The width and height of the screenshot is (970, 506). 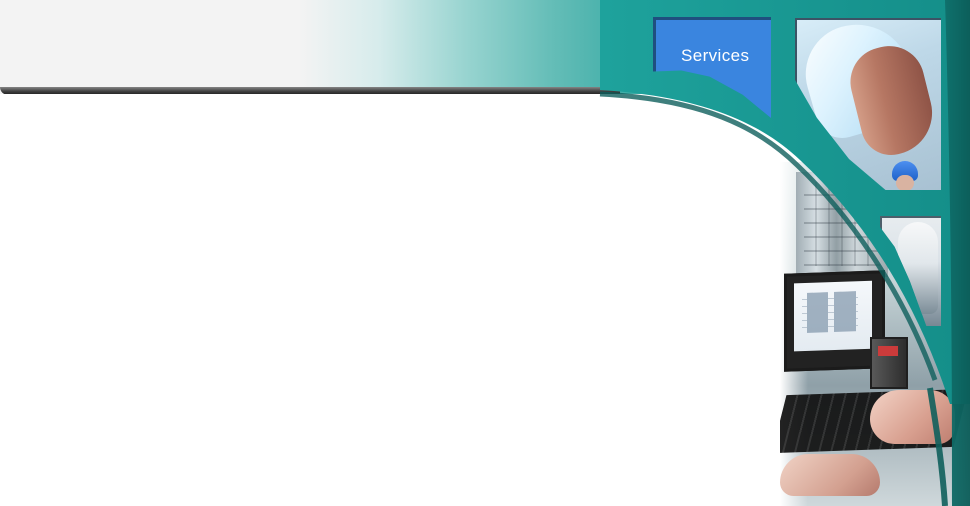 What do you see at coordinates (912, 417) in the screenshot?
I see `hand-icon` at bounding box center [912, 417].